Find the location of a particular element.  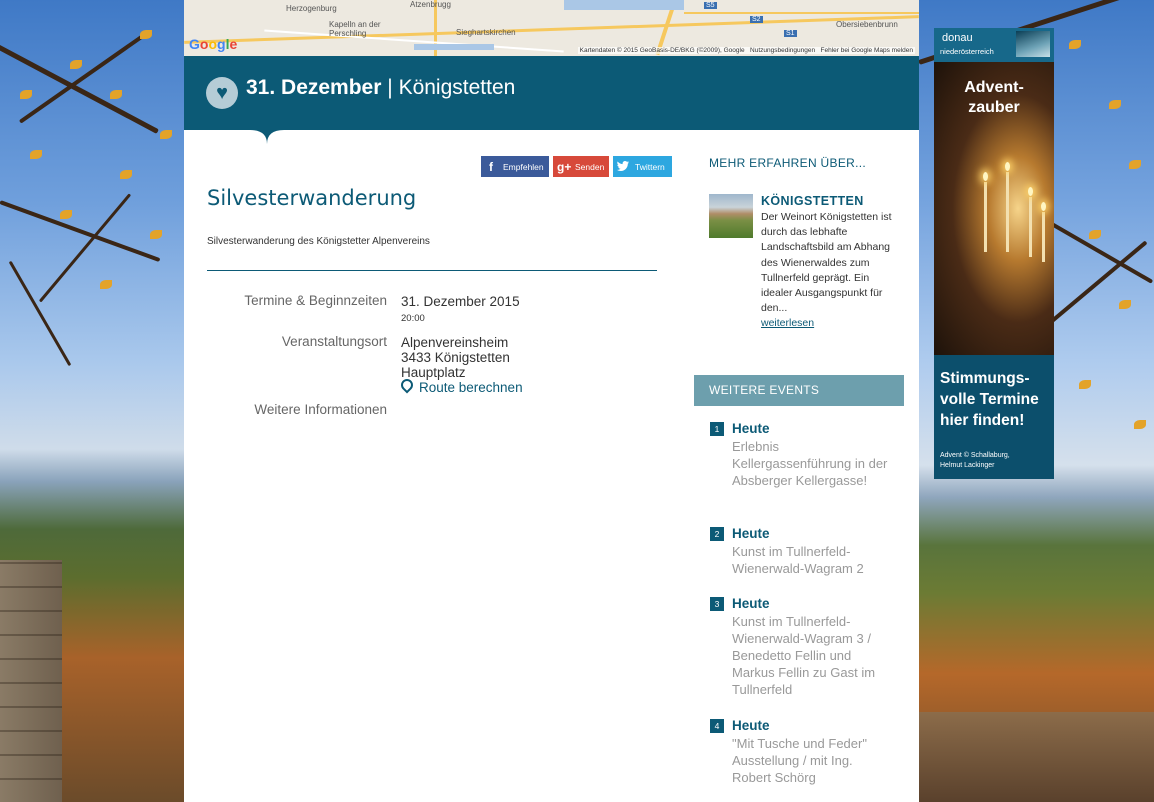

map-town-label: Obersiebenbrunn is located at coordinates (867, 24).